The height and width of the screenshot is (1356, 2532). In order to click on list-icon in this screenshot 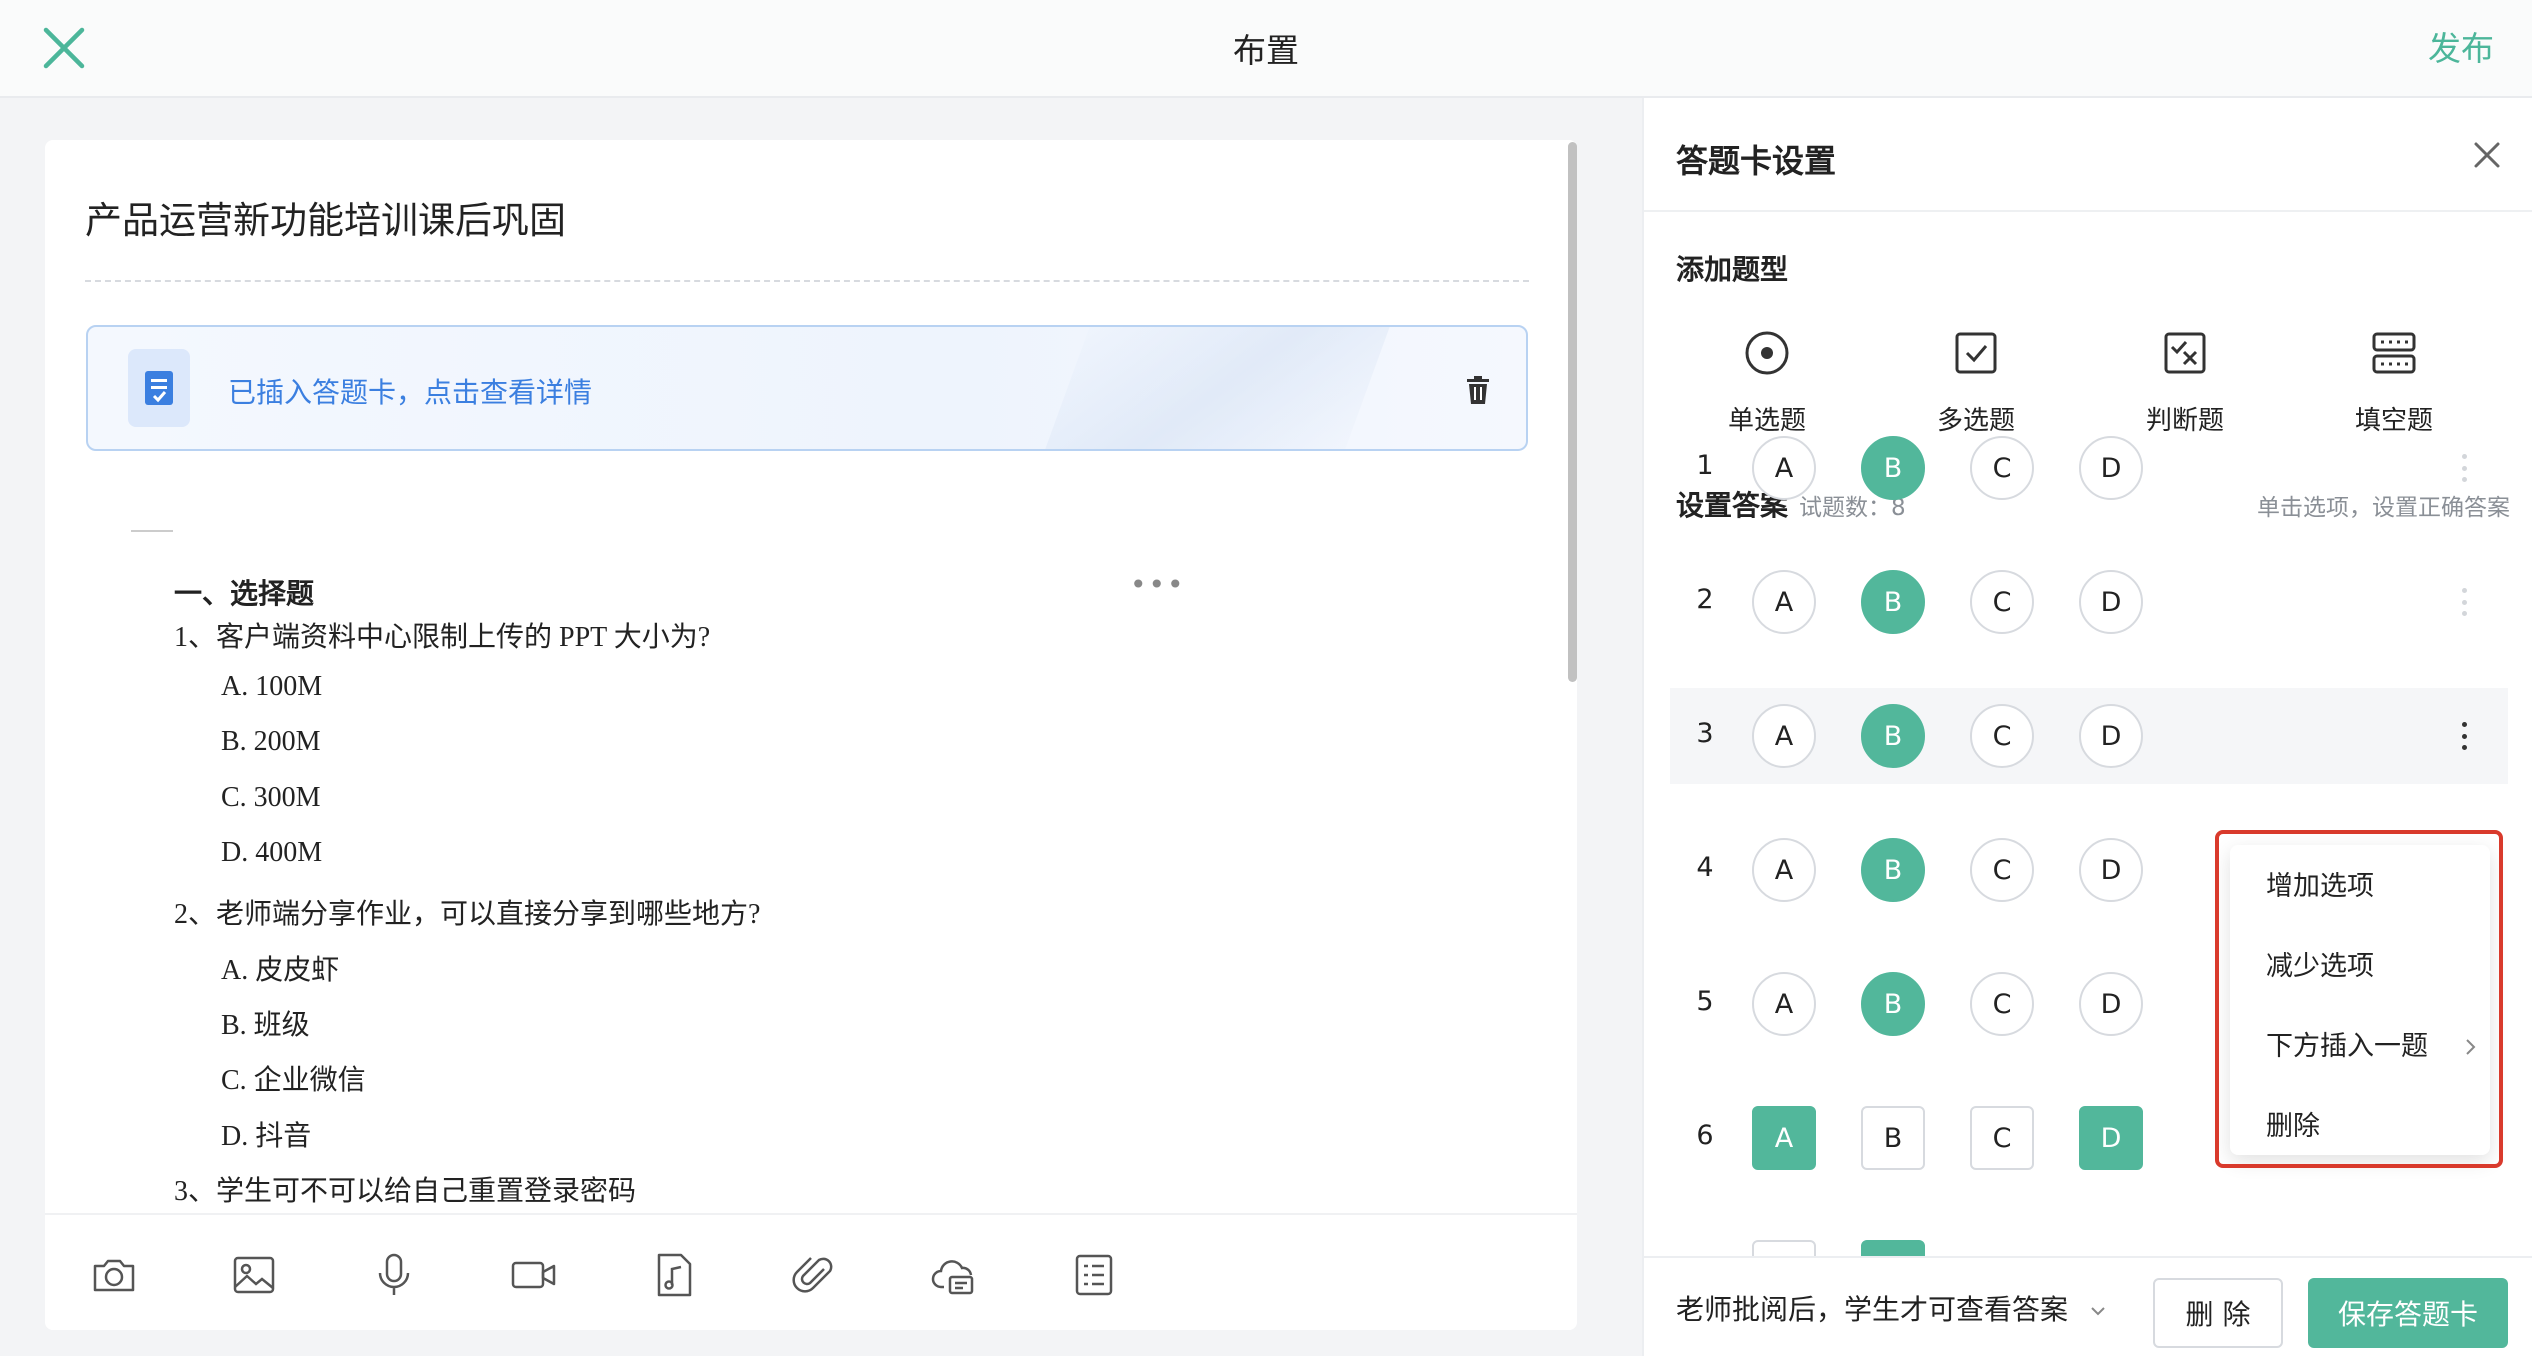, I will do `click(1094, 1275)`.